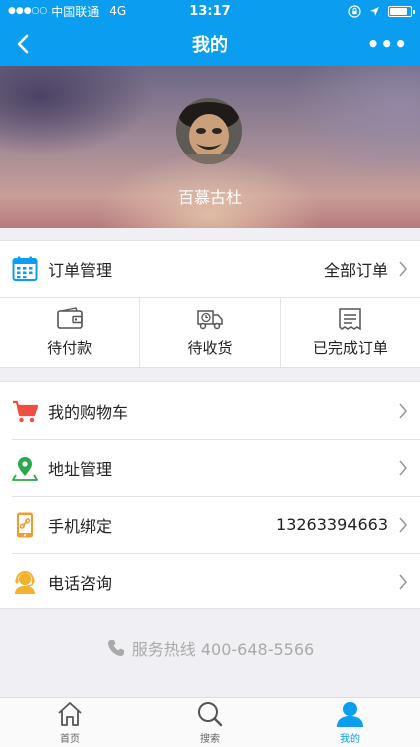  What do you see at coordinates (350, 714) in the screenshot?
I see `user-icon` at bounding box center [350, 714].